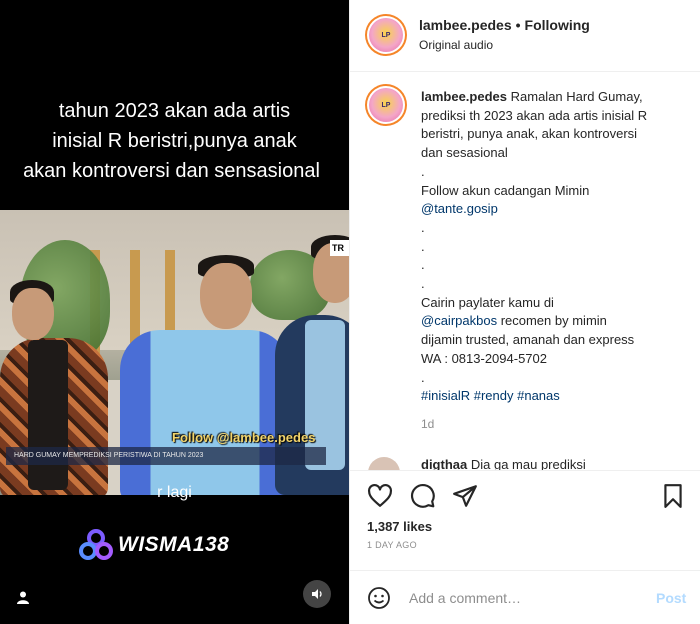 This screenshot has height=624, width=700. Describe the element at coordinates (555, 396) in the screenshot. I see `hashtag-links: #inisialR #rendy #nanas` at that location.